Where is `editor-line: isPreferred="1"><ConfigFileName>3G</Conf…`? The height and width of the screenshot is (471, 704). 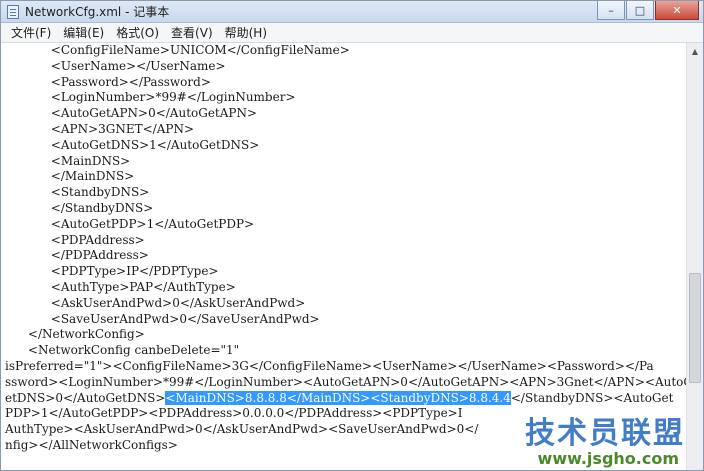 editor-line: isPreferred="1"><ConfigFileName>3G</Conf… is located at coordinates (329, 366).